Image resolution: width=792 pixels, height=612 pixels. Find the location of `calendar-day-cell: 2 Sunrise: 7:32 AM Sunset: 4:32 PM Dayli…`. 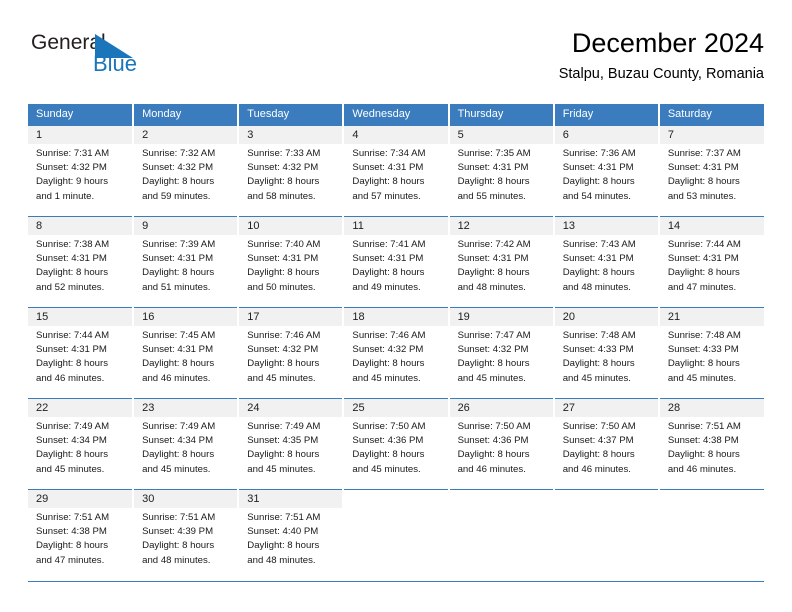

calendar-day-cell: 2 Sunrise: 7:32 AM Sunset: 4:32 PM Dayli… is located at coordinates (186, 171).